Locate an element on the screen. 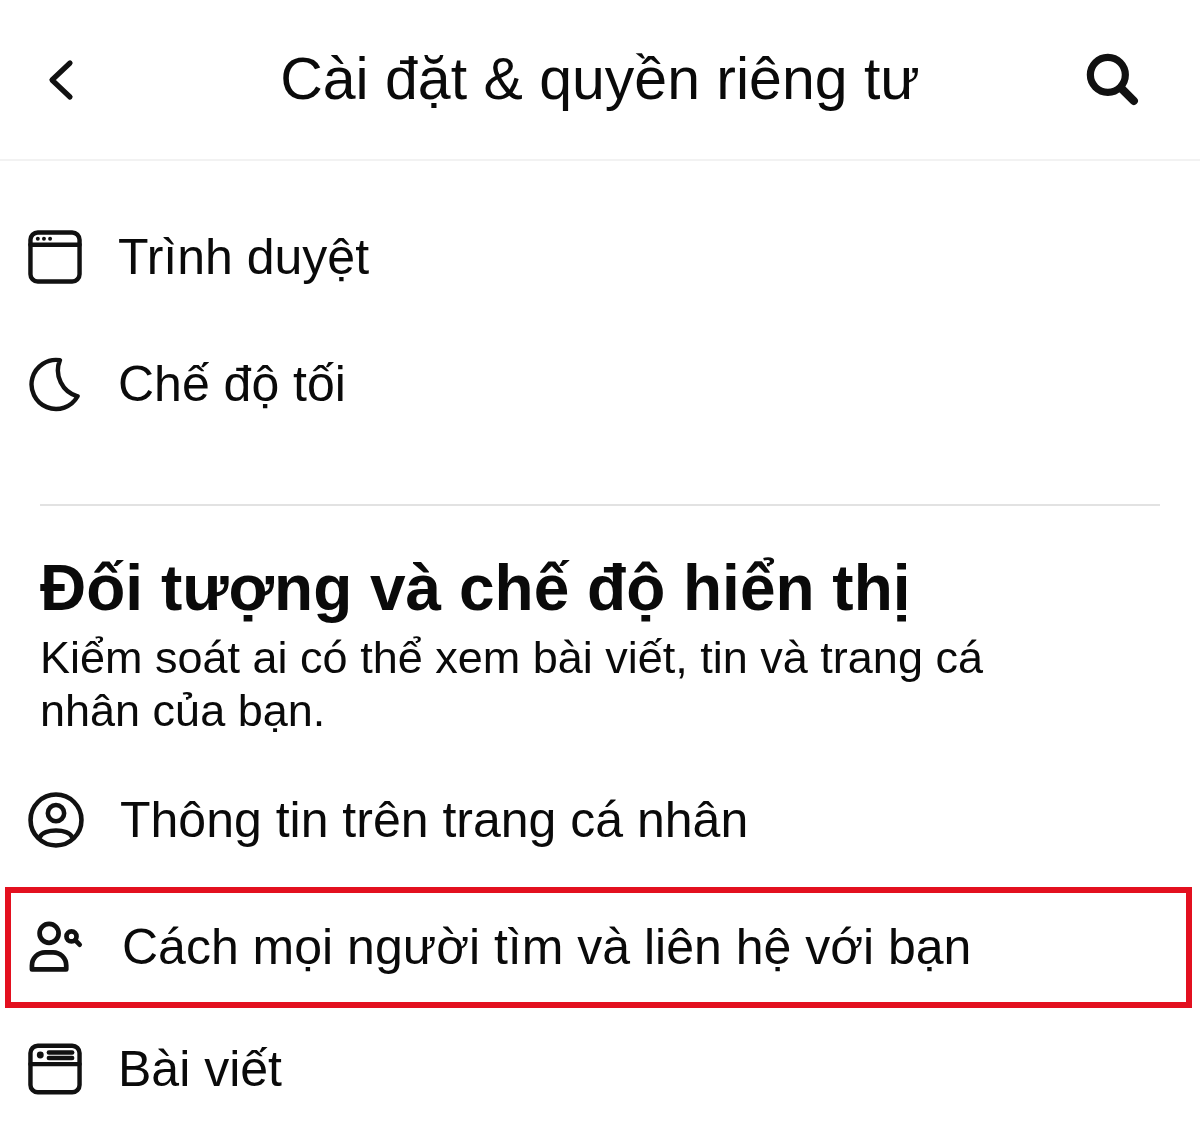  section-heading: Đối tượng và chế độ hiển thị is located at coordinates (475, 588).